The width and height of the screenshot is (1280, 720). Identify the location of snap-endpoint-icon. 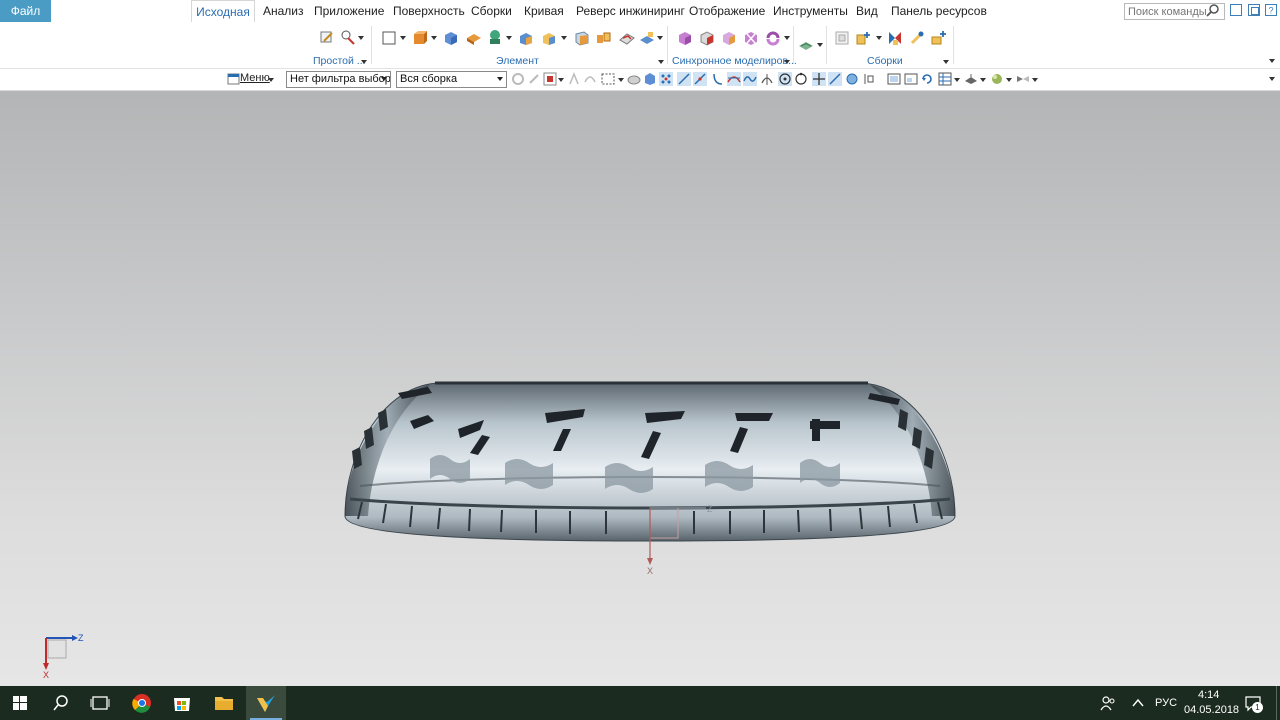
(684, 79).